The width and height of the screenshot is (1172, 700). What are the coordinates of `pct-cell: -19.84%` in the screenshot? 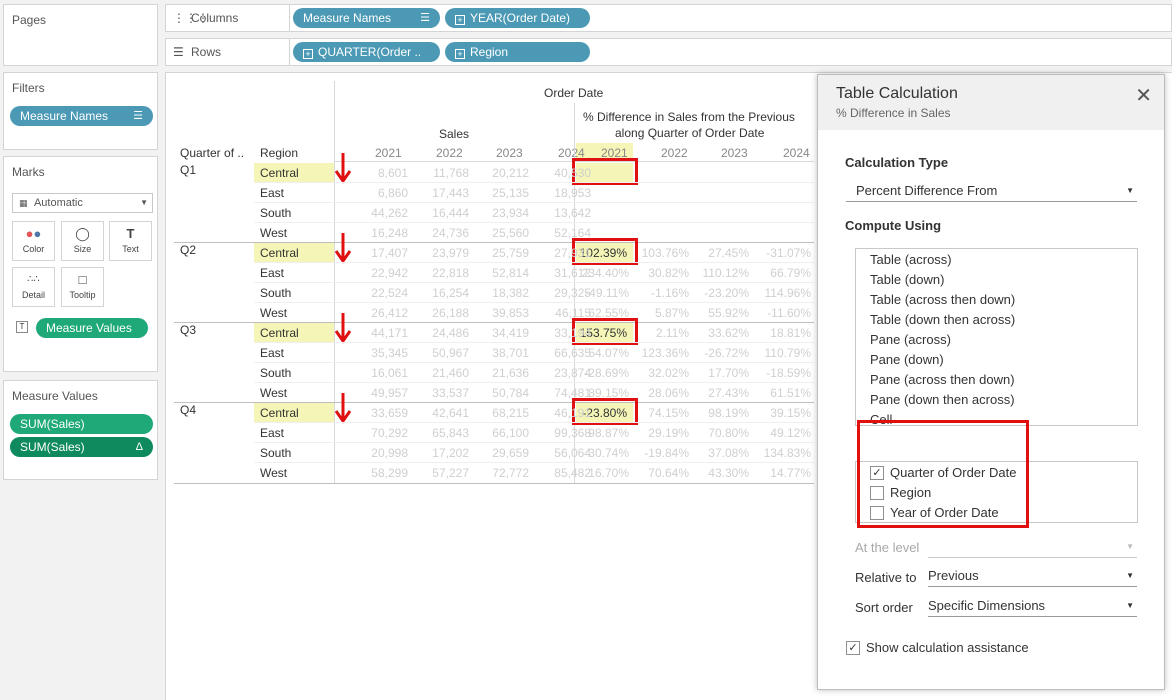 It's located at (666, 453).